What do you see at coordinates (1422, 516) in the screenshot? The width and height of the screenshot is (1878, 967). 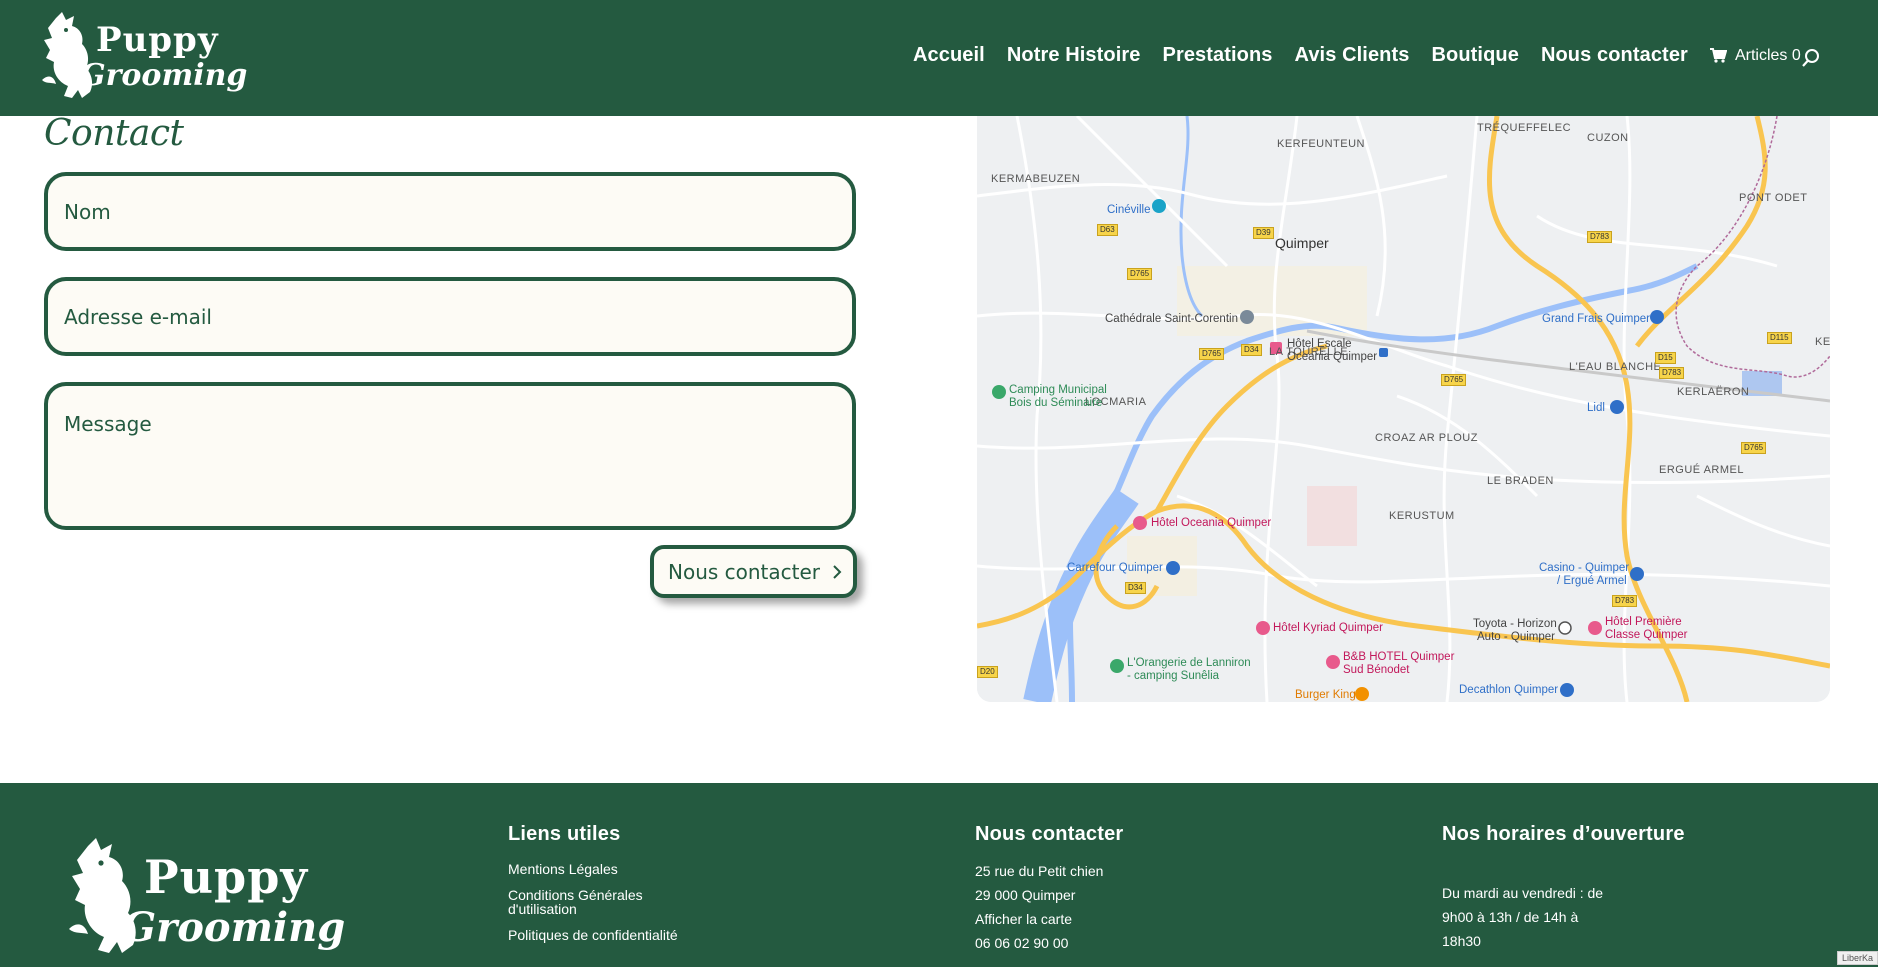 I see `map-area-label: KERUSTUM` at bounding box center [1422, 516].